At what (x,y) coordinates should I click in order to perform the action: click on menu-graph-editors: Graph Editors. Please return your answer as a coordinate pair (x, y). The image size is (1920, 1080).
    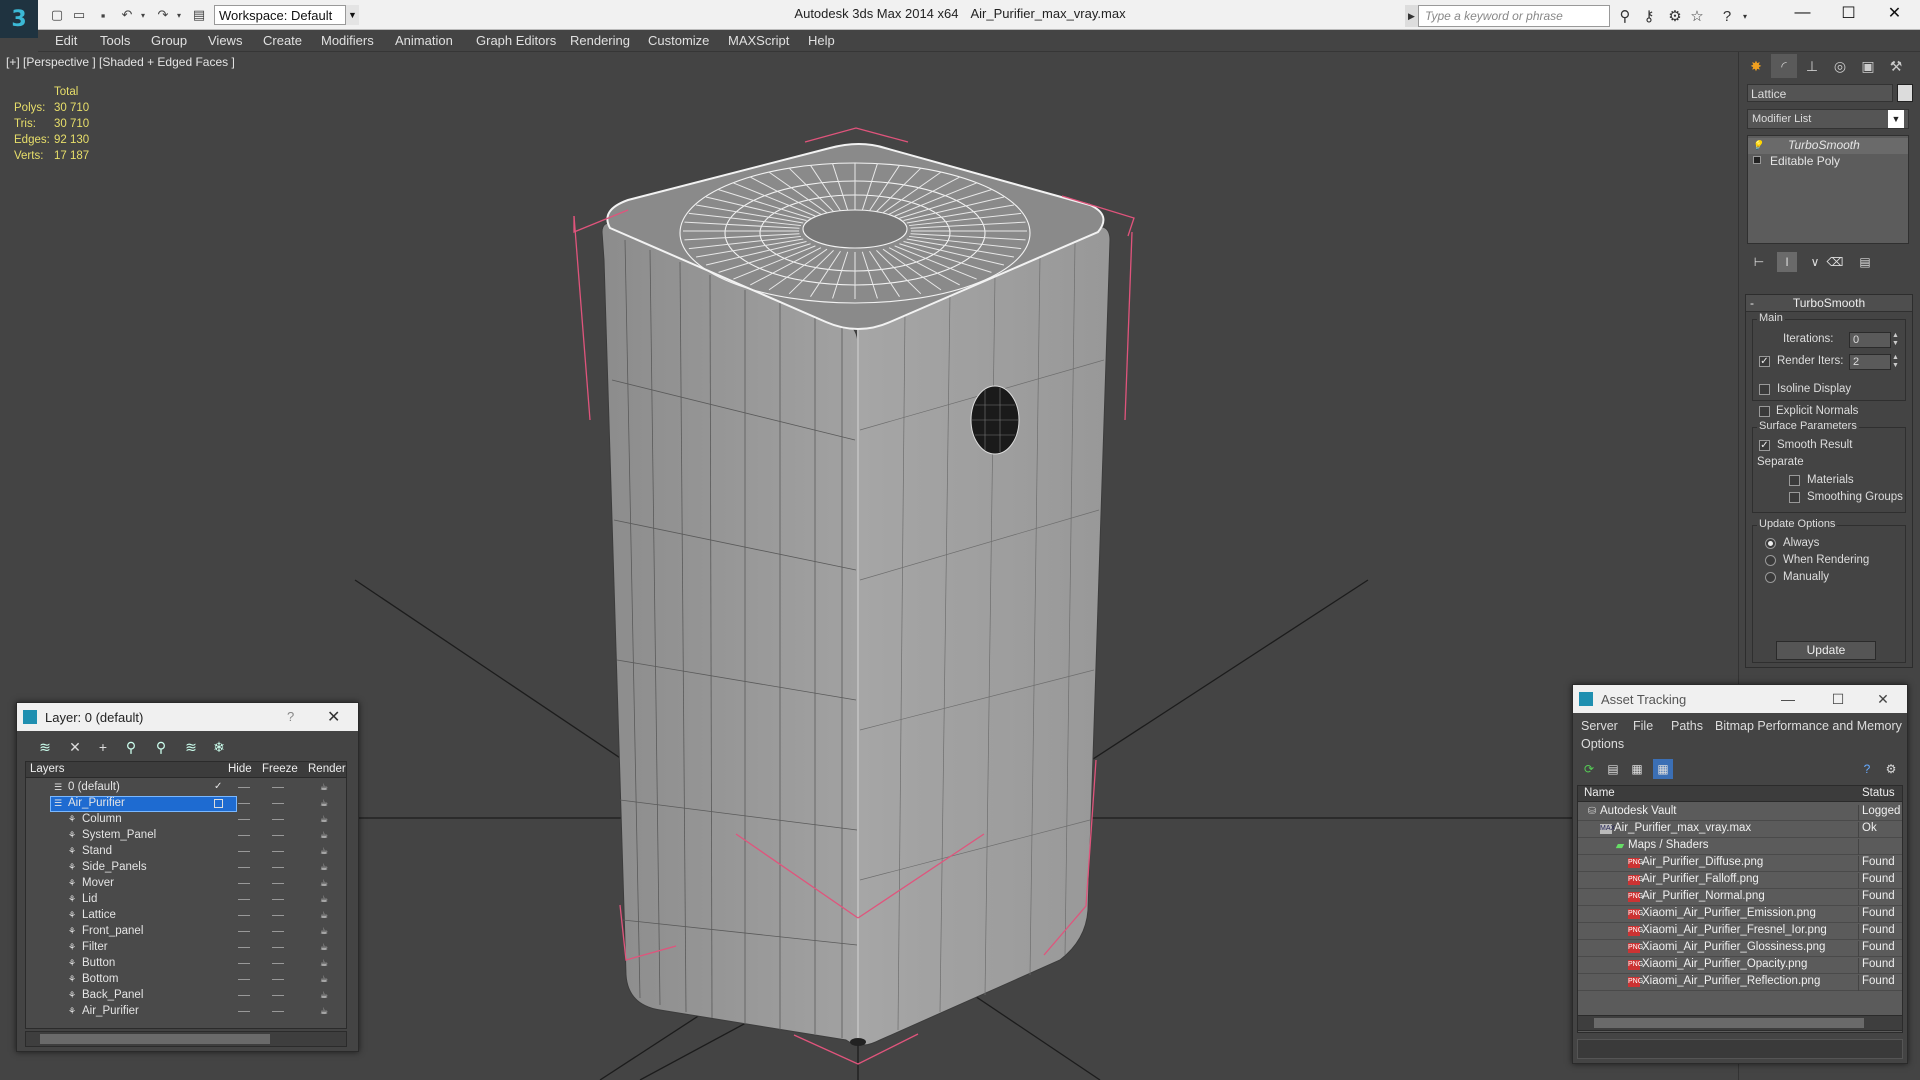
    Looking at the image, I should click on (516, 40).